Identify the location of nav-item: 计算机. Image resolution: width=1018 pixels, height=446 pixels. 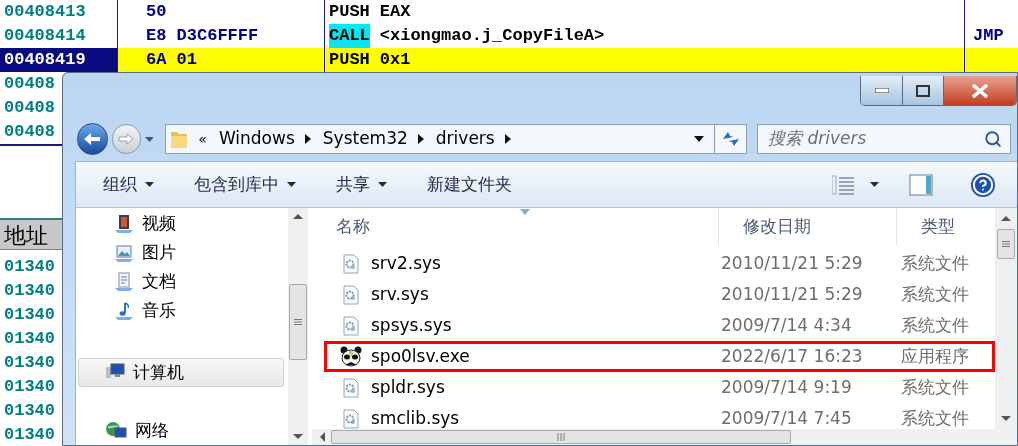
(181, 372).